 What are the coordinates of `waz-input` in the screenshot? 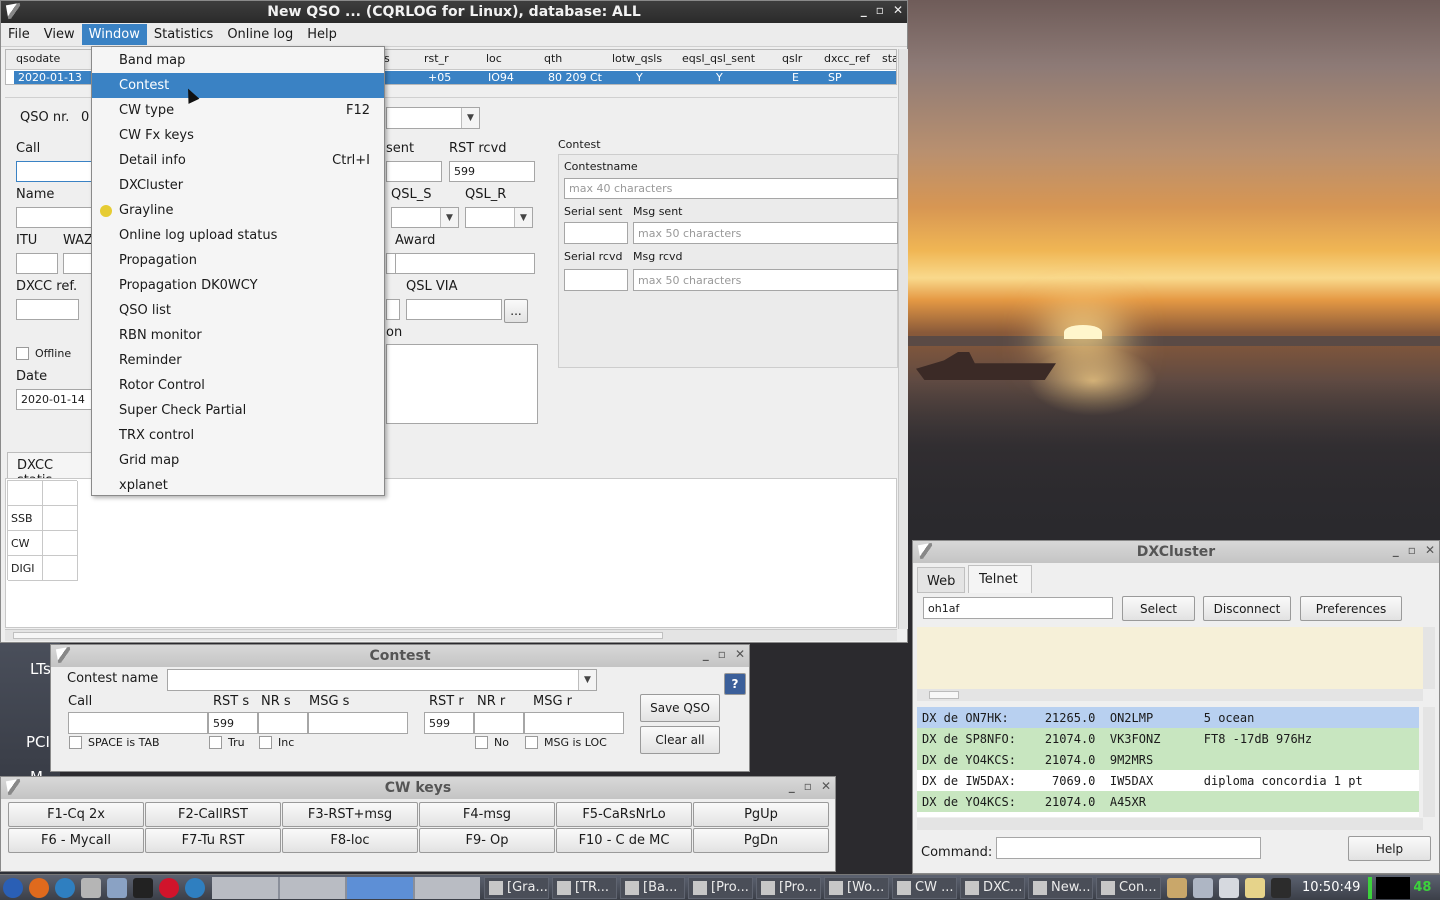 It's located at (78, 263).